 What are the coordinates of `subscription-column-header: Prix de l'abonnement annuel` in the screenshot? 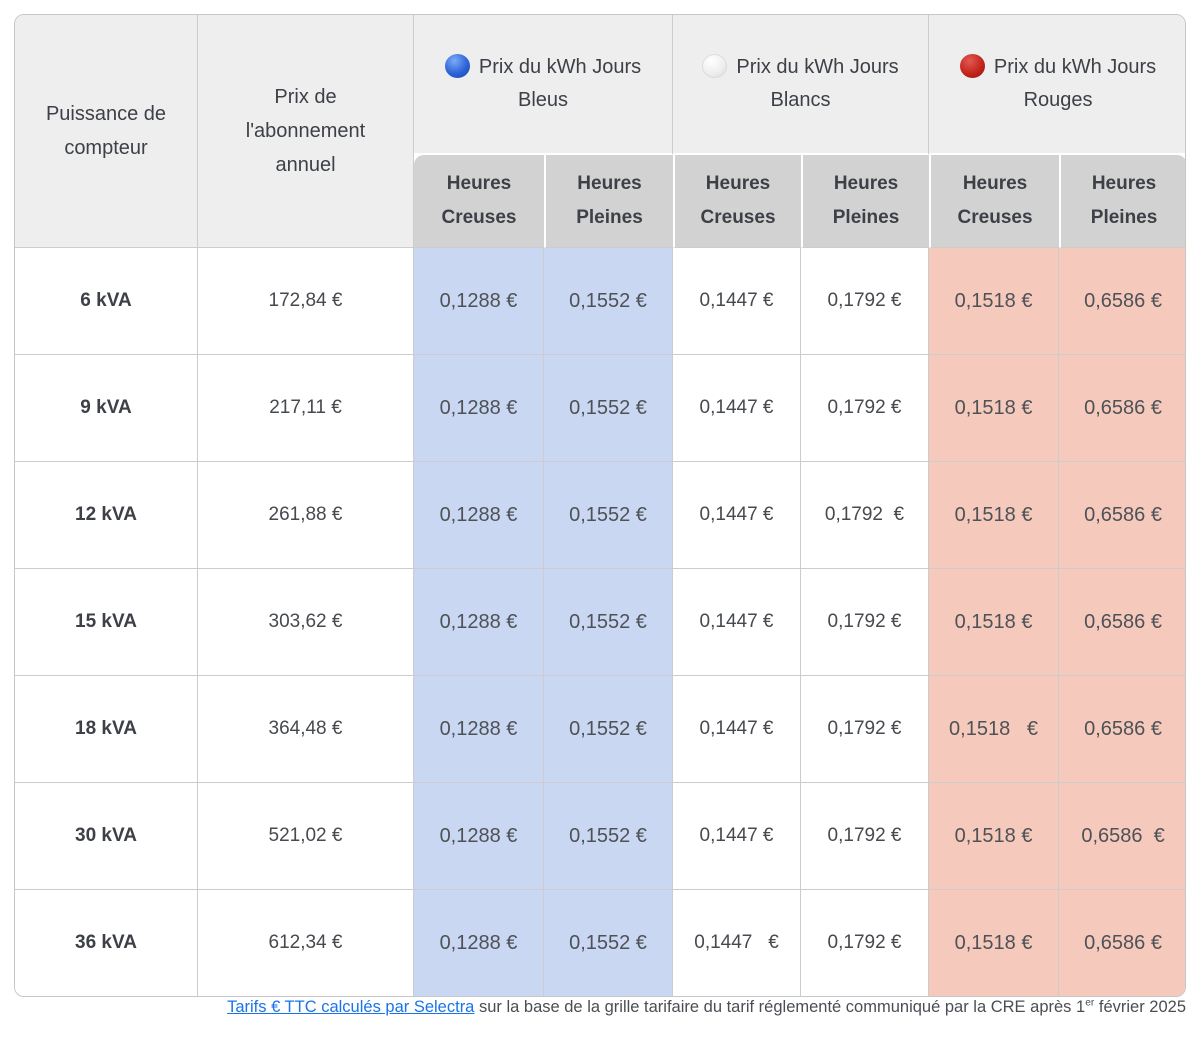 It's located at (306, 131).